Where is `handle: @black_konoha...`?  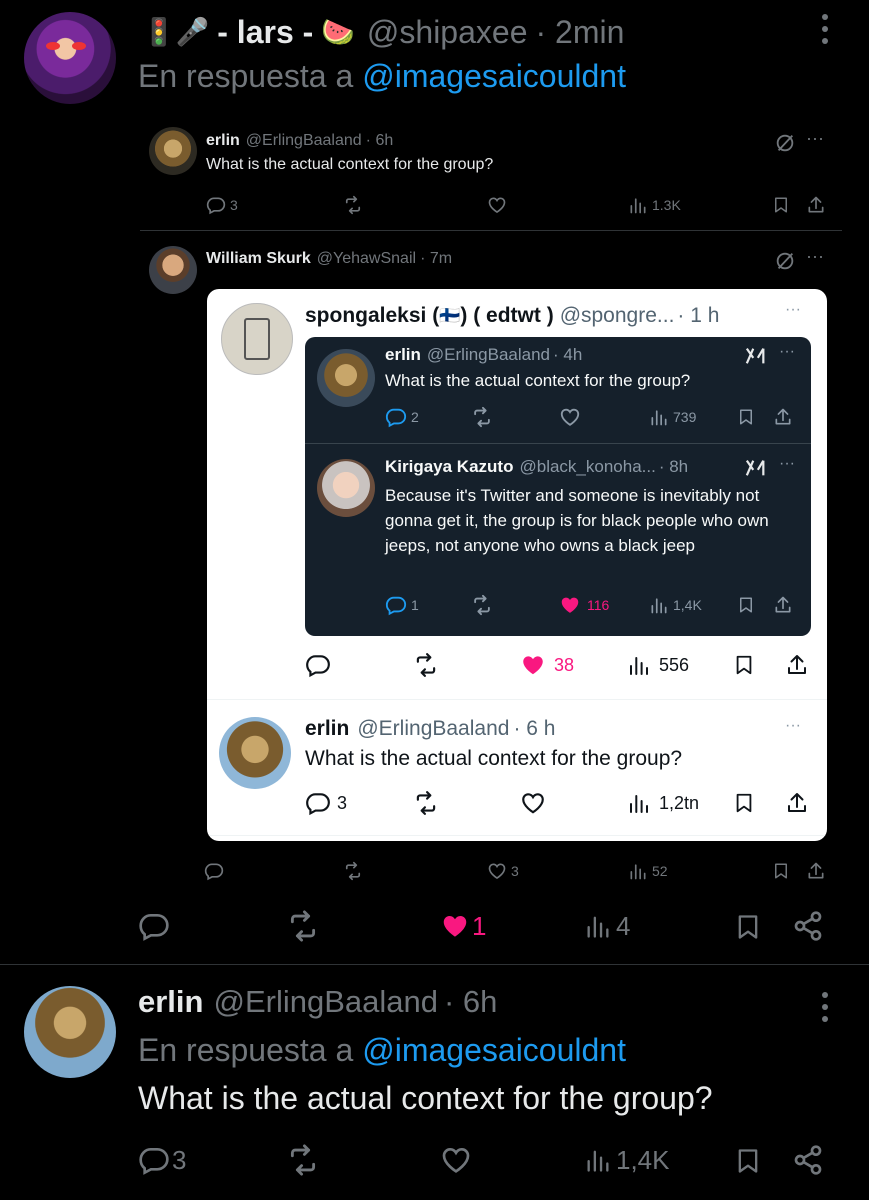 handle: @black_konoha... is located at coordinates (587, 466).